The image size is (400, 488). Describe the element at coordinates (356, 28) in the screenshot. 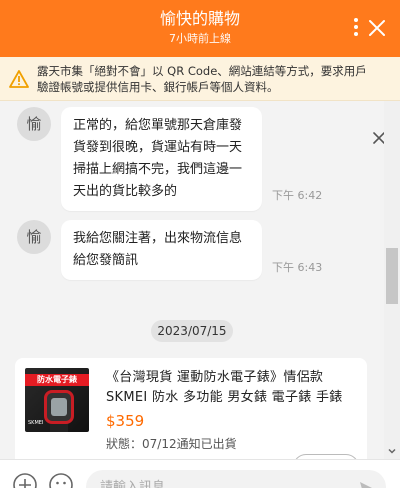

I see `more-options-icon` at that location.